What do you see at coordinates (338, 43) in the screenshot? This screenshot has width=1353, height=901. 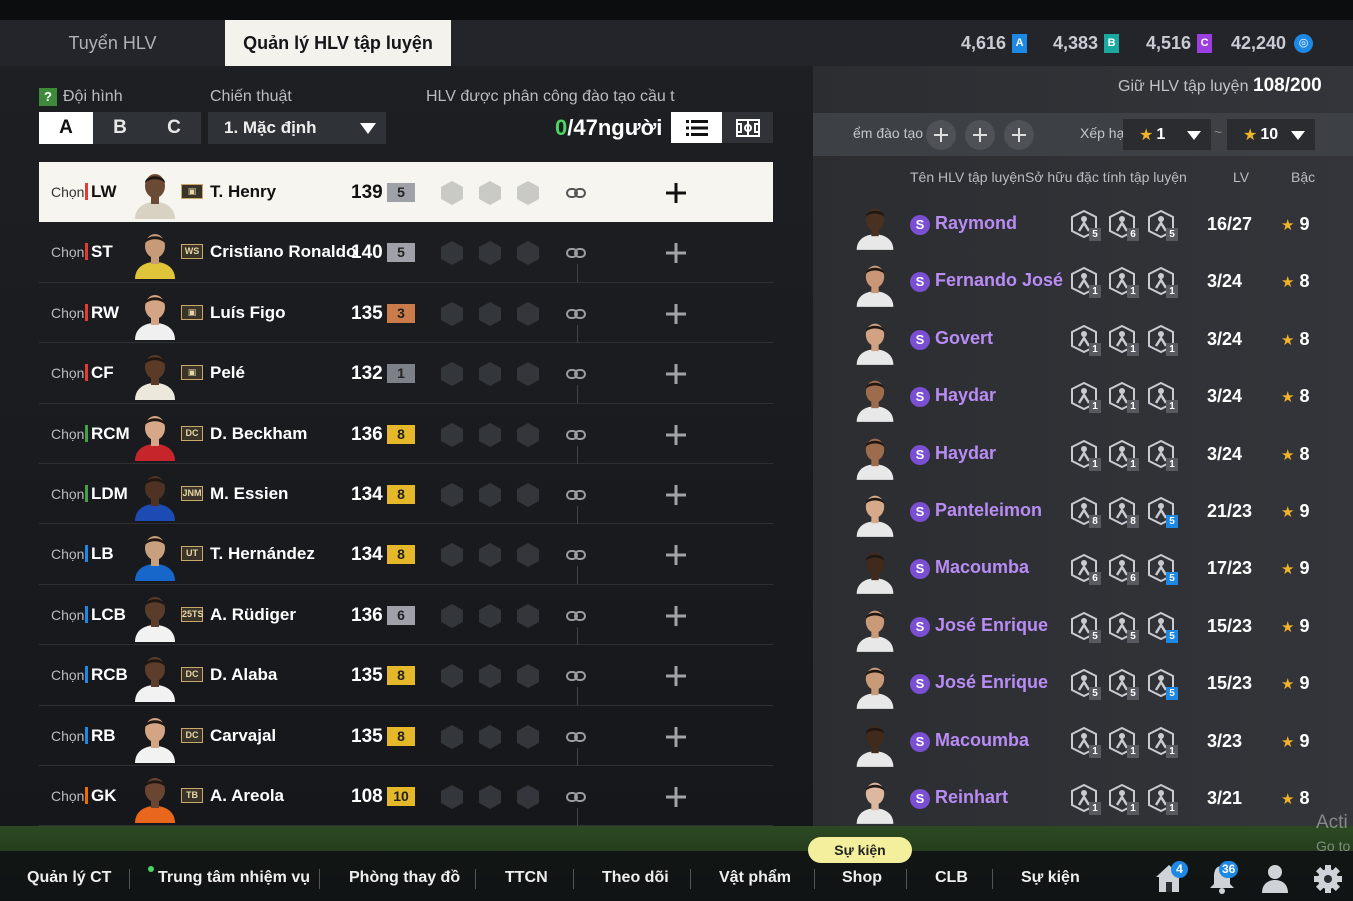 I see `tab-manage-training-coach: Quản lý HLV tập luyện` at bounding box center [338, 43].